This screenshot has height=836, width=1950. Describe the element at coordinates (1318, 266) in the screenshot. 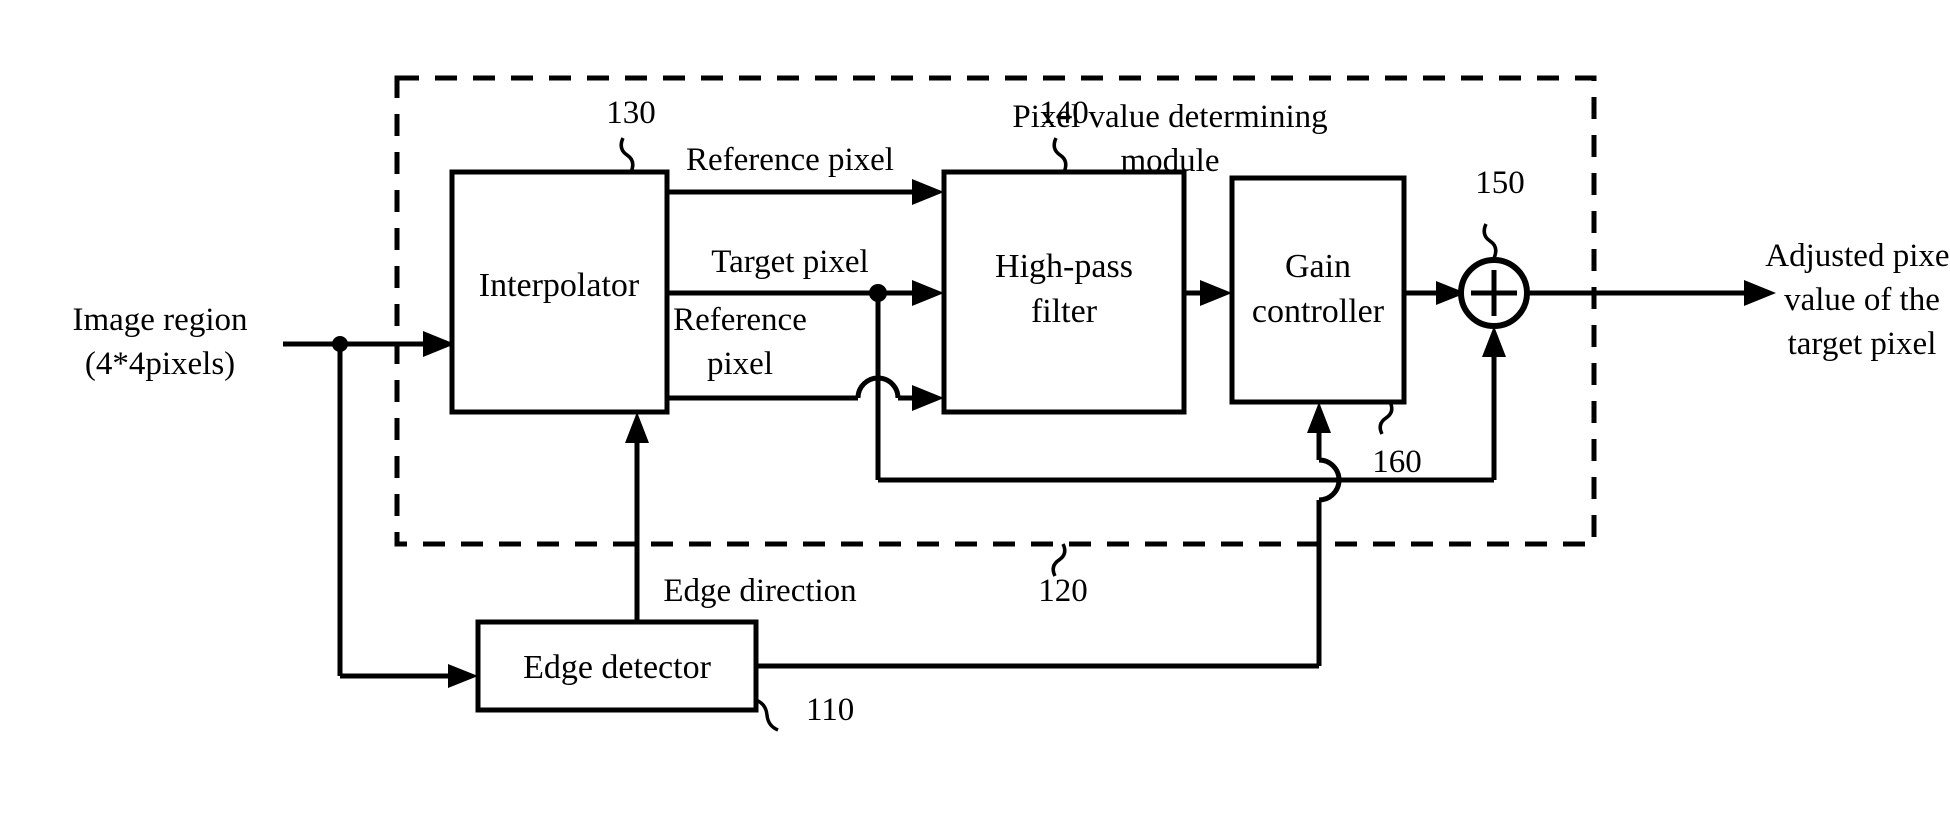

I see `block-gain-controller-label-line1: Gain` at that location.